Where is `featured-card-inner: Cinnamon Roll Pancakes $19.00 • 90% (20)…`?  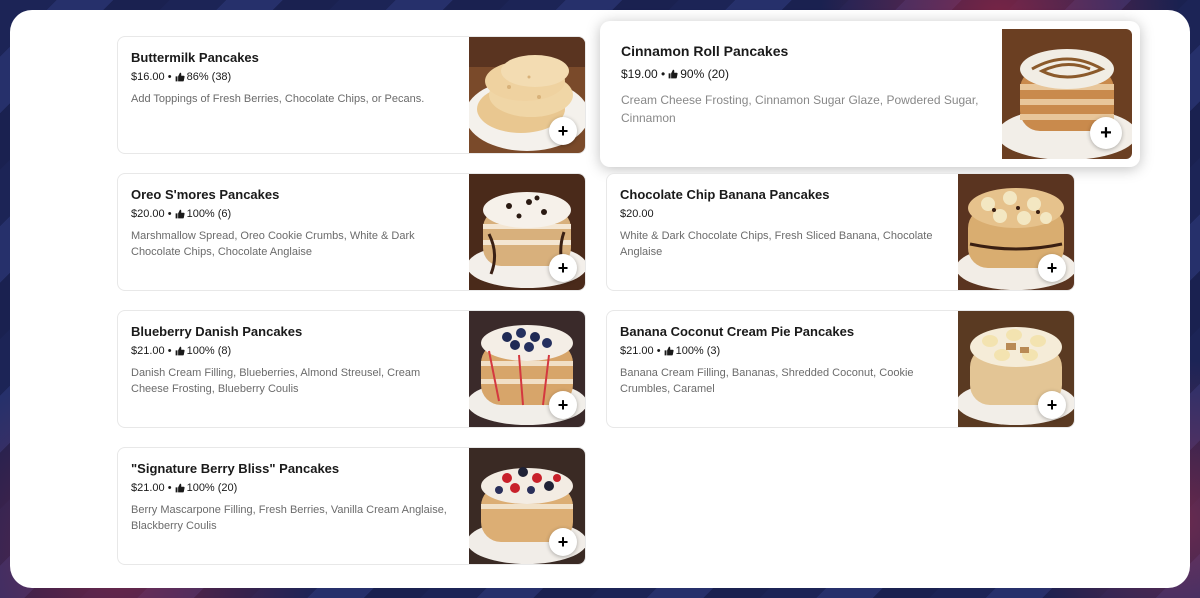
featured-card-inner: Cinnamon Roll Pancakes $19.00 • 90% (20)… is located at coordinates (869, 94).